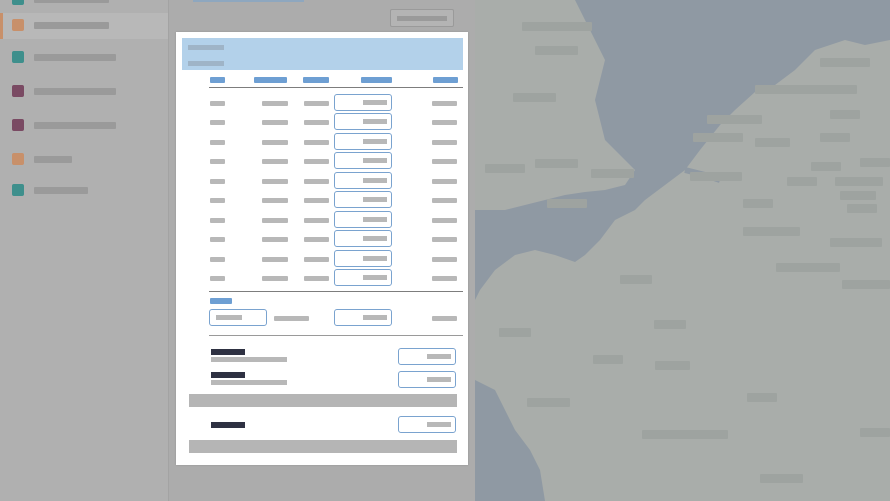  What do you see at coordinates (229, 317) in the screenshot?
I see `input-placeholder` at bounding box center [229, 317].